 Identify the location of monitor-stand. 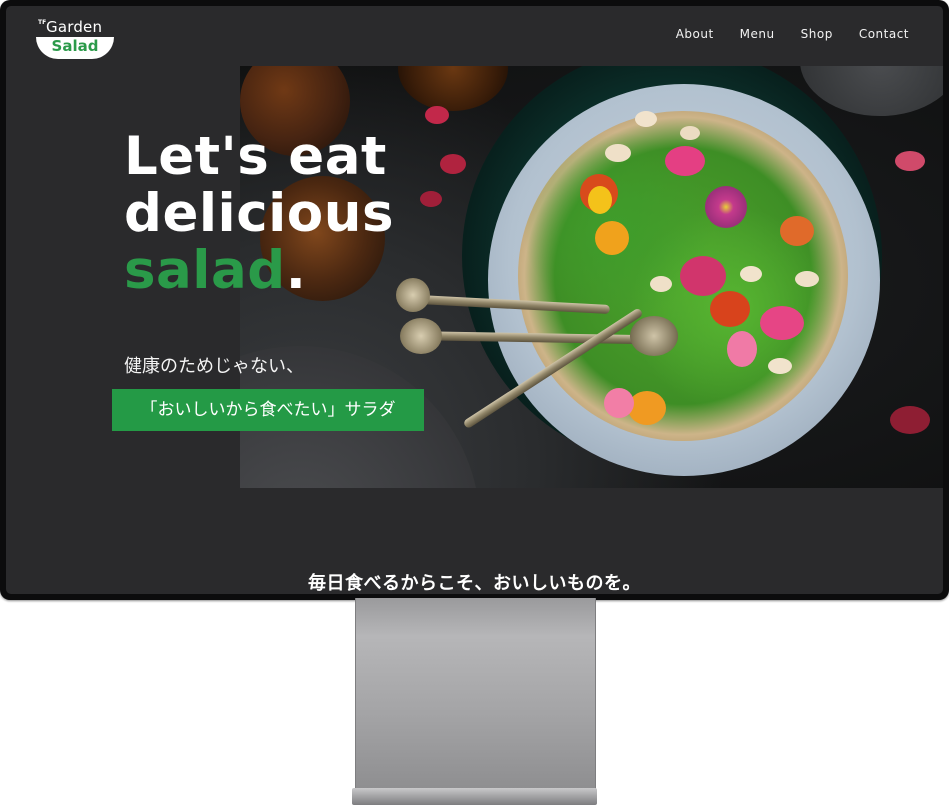
(475, 694).